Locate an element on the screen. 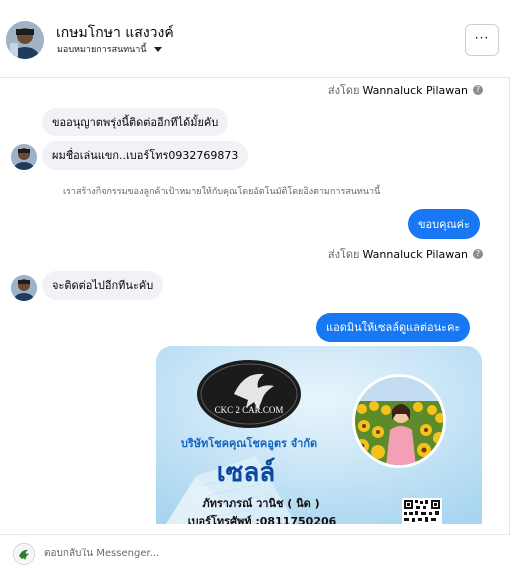  assign-conversation-dropdown: มอบหมายการสนทนานี้ is located at coordinates (109, 49).